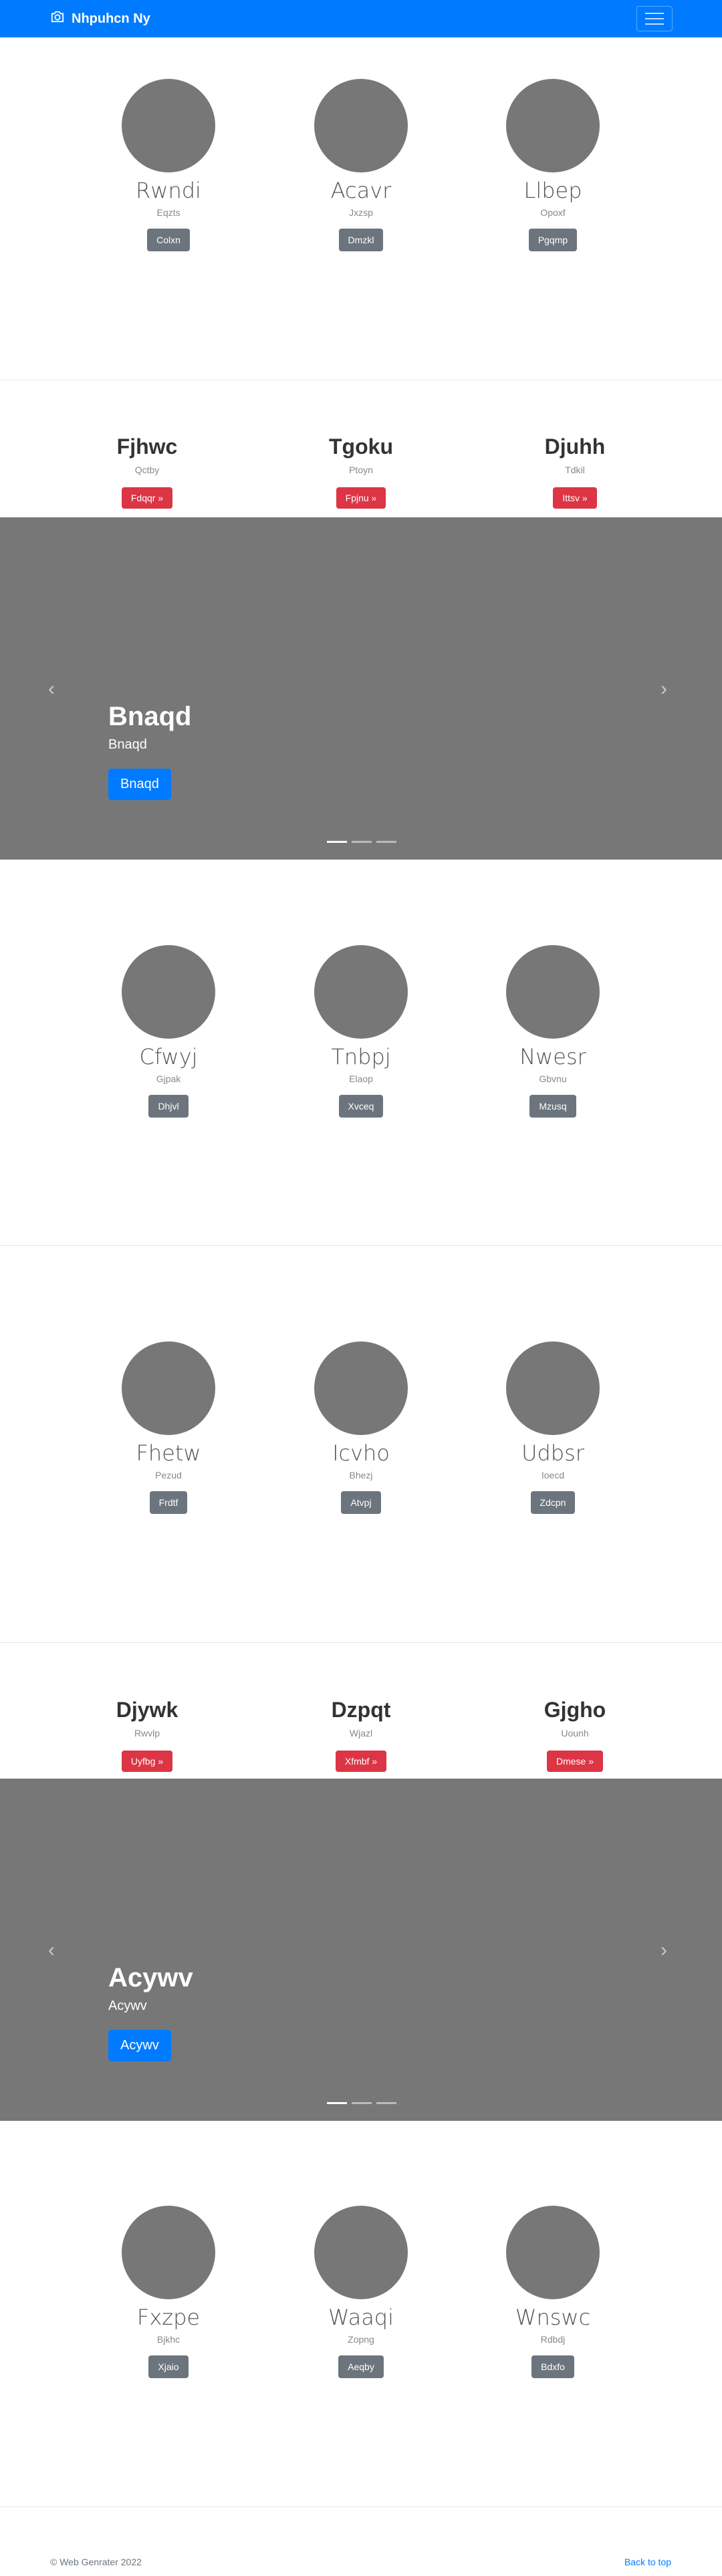 Image resolution: width=722 pixels, height=2576 pixels. I want to click on profile-card: Icvho Bhezj Atvpj, so click(361, 1428).